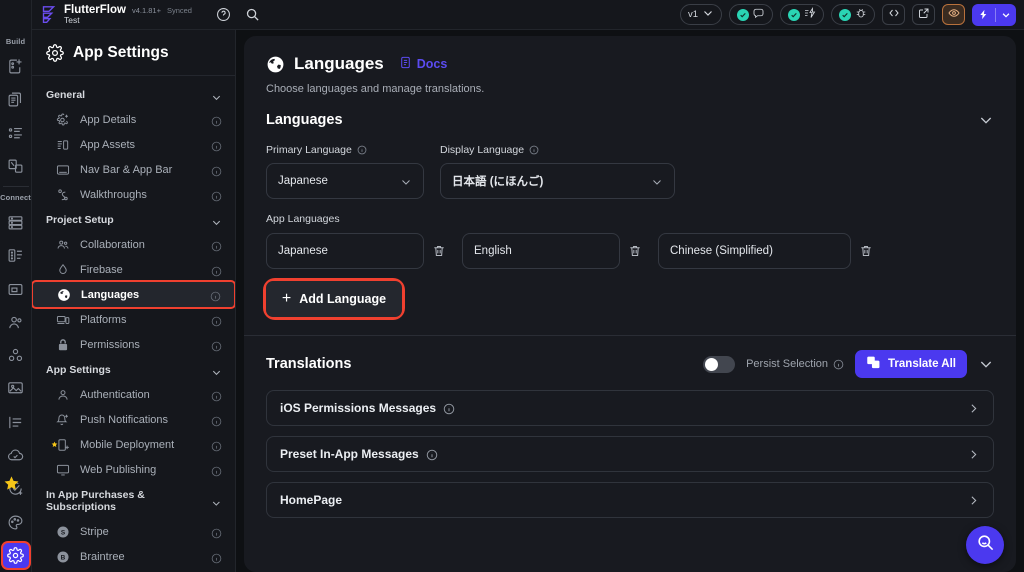  What do you see at coordinates (133, 500) in the screenshot?
I see `nav-section-in-app-purchases: In App Purchases & Subscriptions` at bounding box center [133, 500].